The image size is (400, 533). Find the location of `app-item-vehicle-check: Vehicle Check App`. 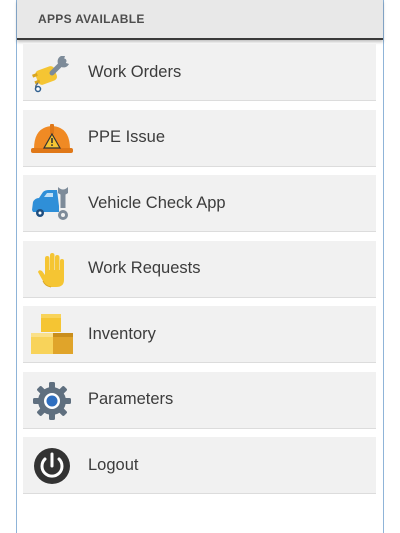

app-item-vehicle-check: Vehicle Check App is located at coordinates (199, 203).